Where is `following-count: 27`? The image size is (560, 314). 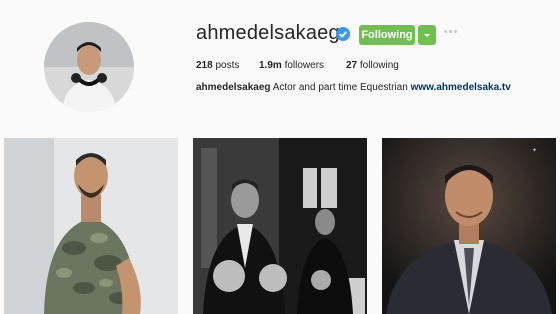 following-count: 27 is located at coordinates (352, 65).